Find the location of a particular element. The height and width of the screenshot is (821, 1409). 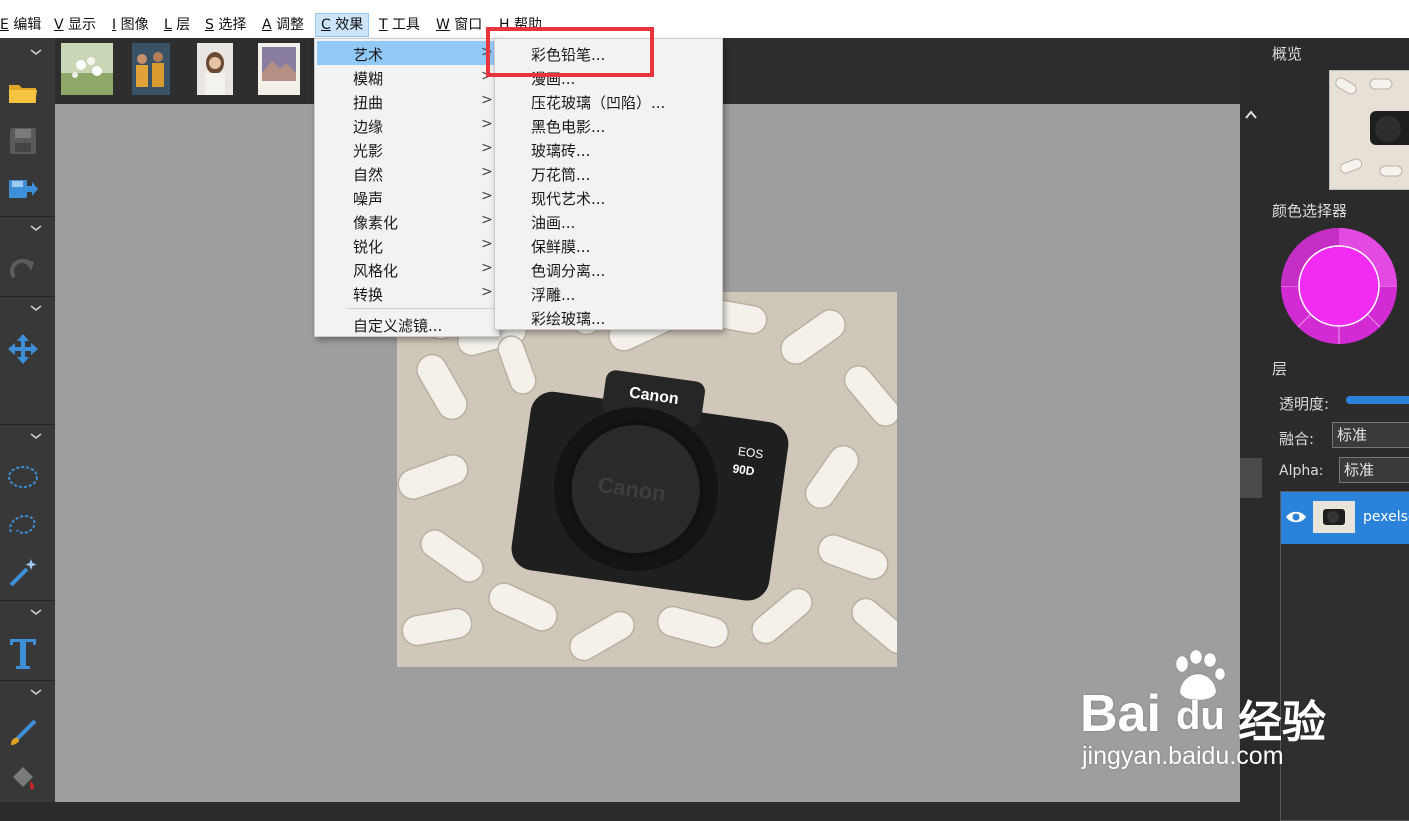

menu-edit: E 编辑 is located at coordinates (20, 25).